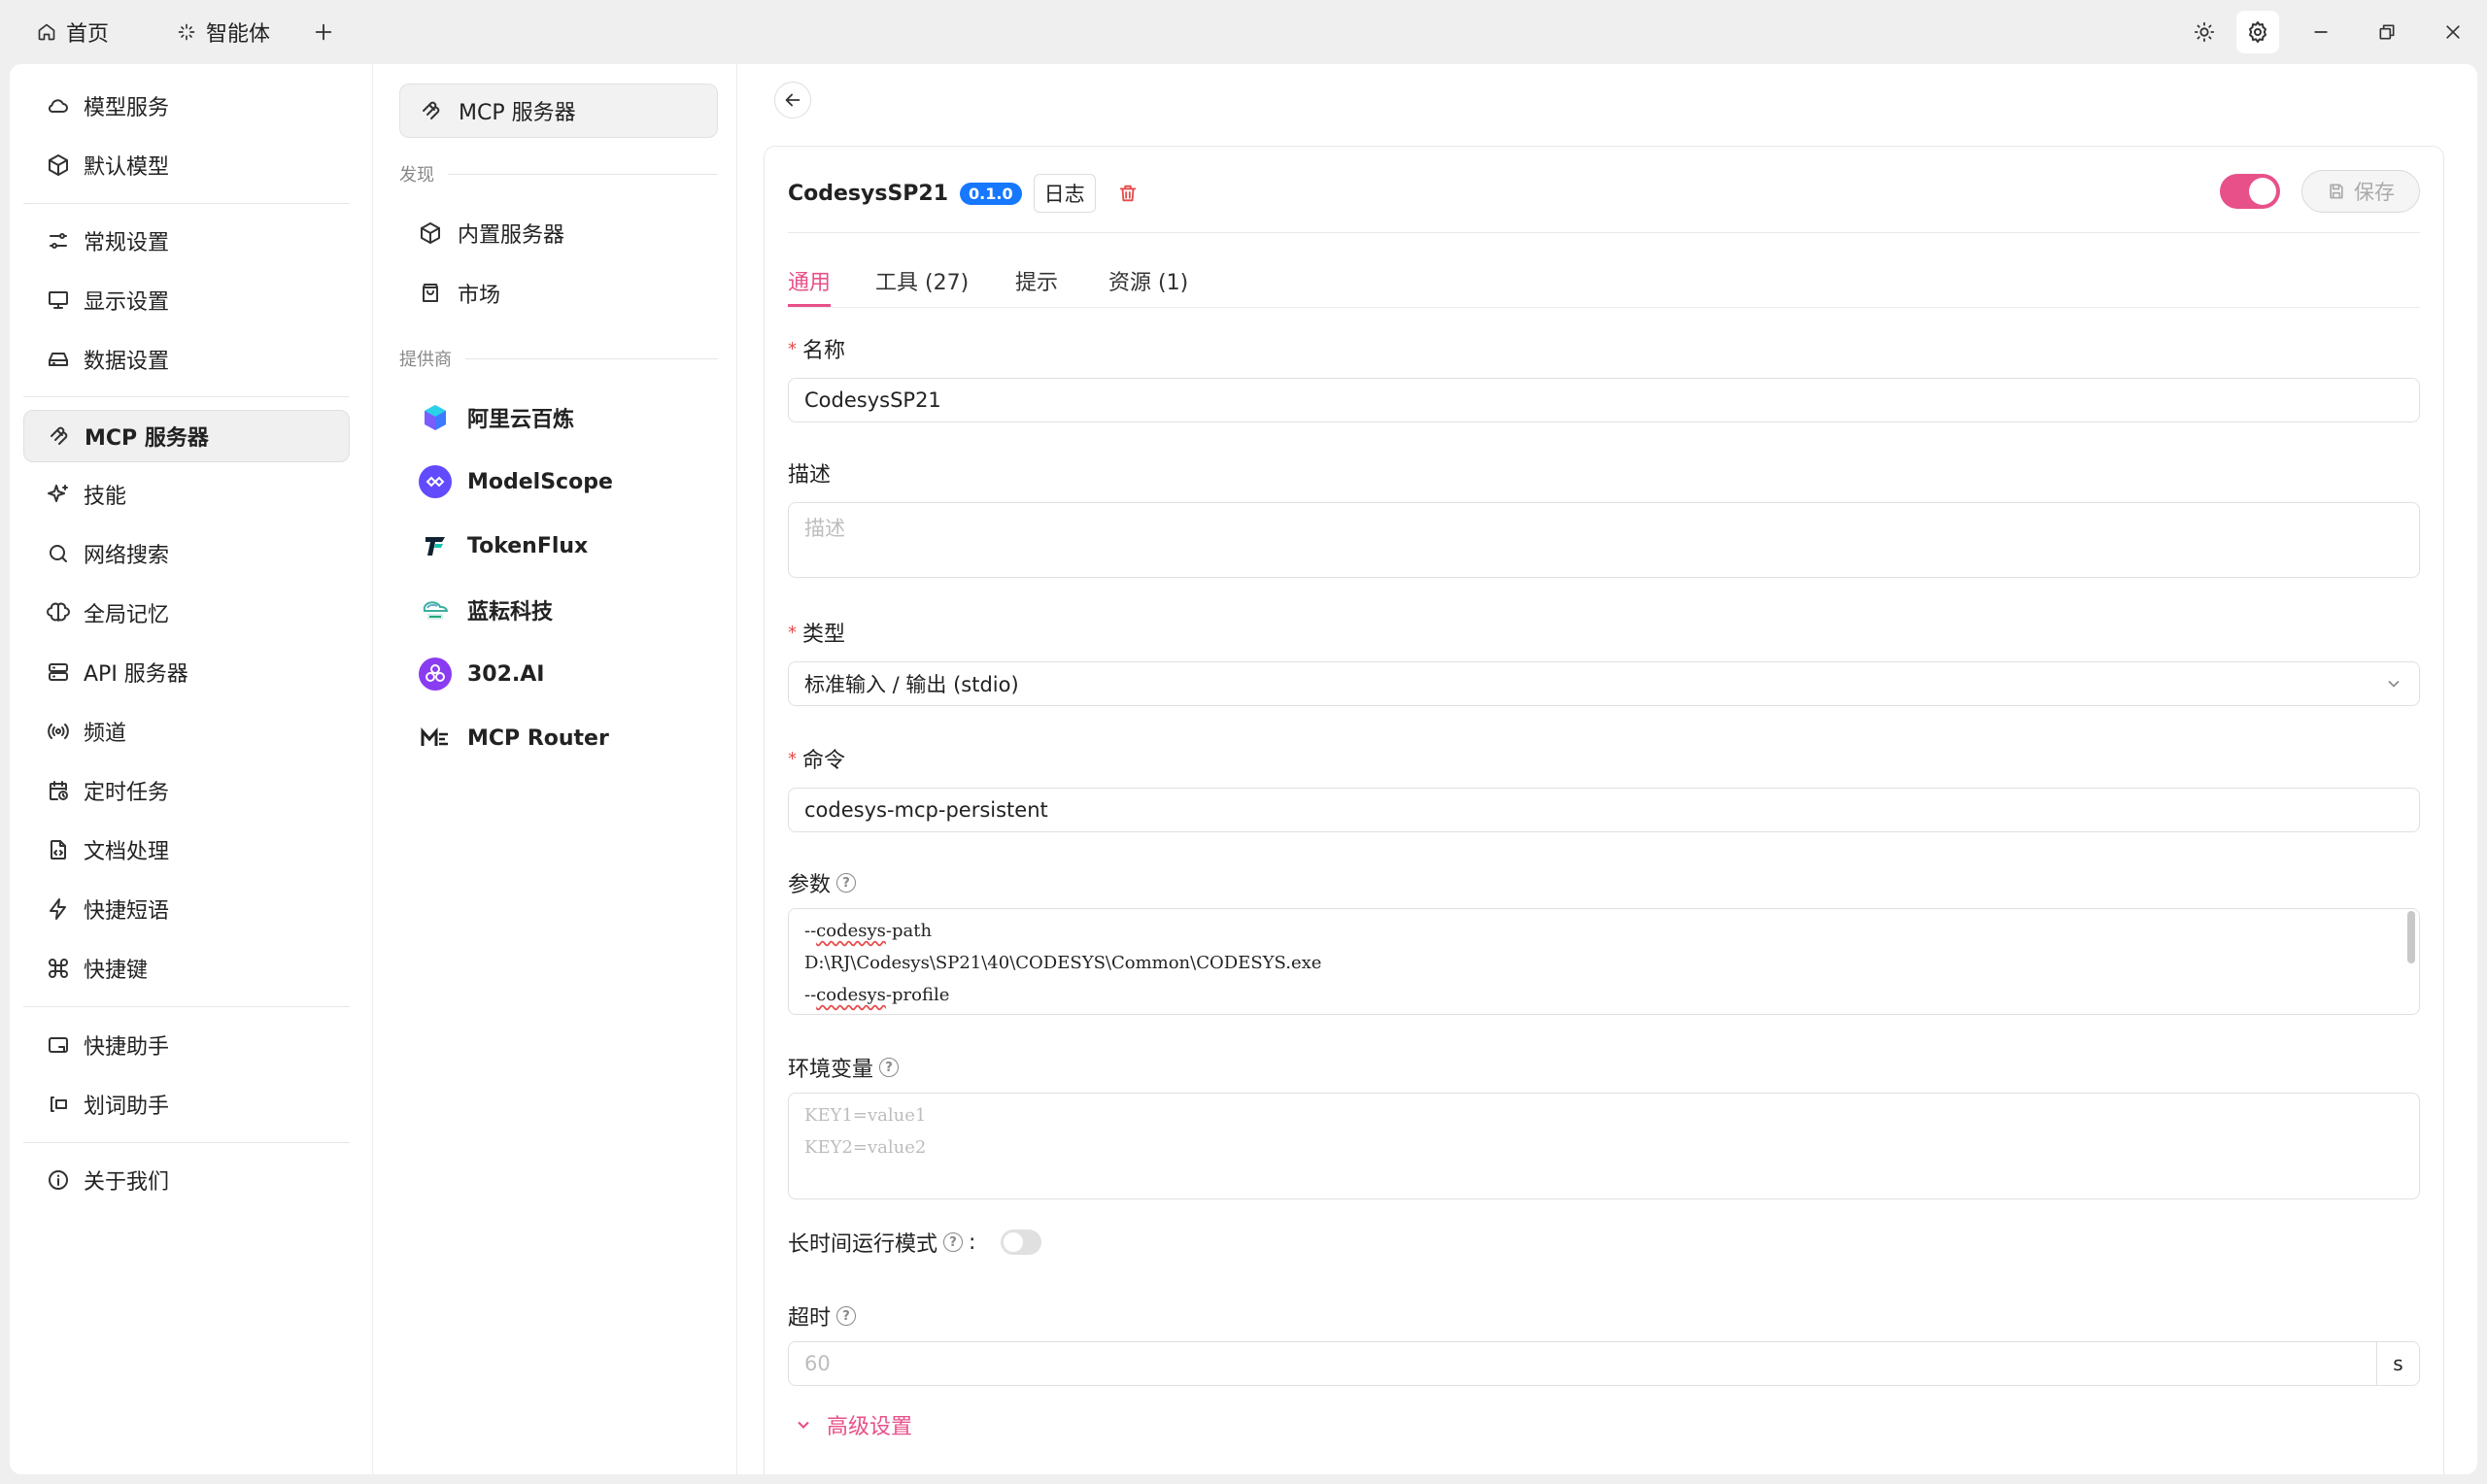  Describe the element at coordinates (58, 909) in the screenshot. I see `zap-icon` at that location.